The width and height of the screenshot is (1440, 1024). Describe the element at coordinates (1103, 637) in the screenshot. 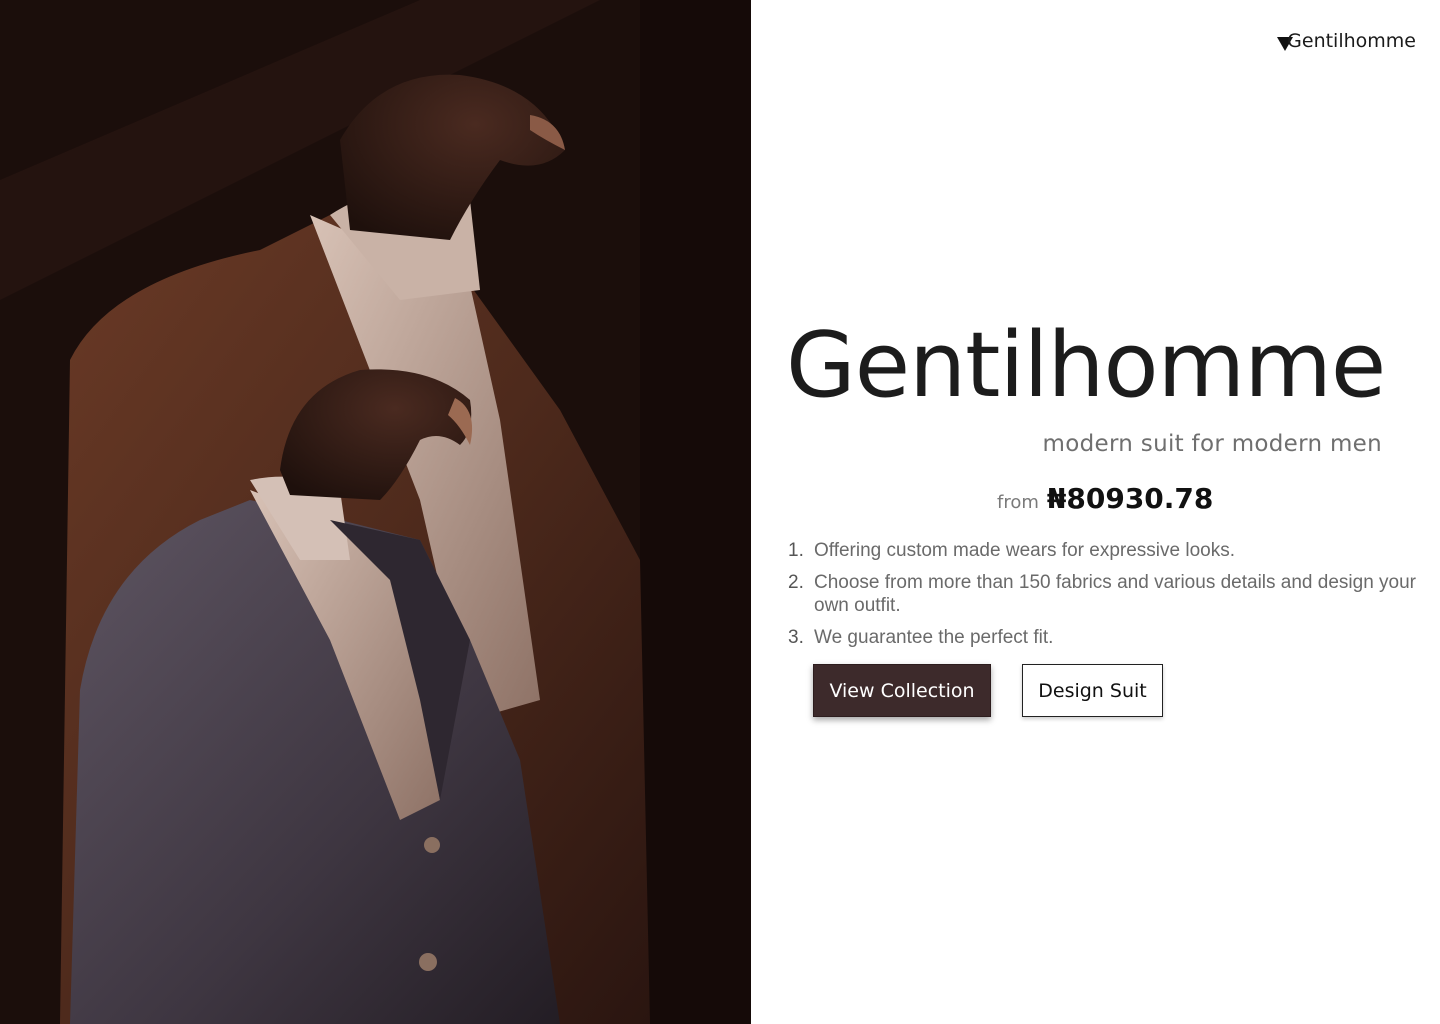

I see `list-item: 3. We guarantee the perfect fit.` at that location.